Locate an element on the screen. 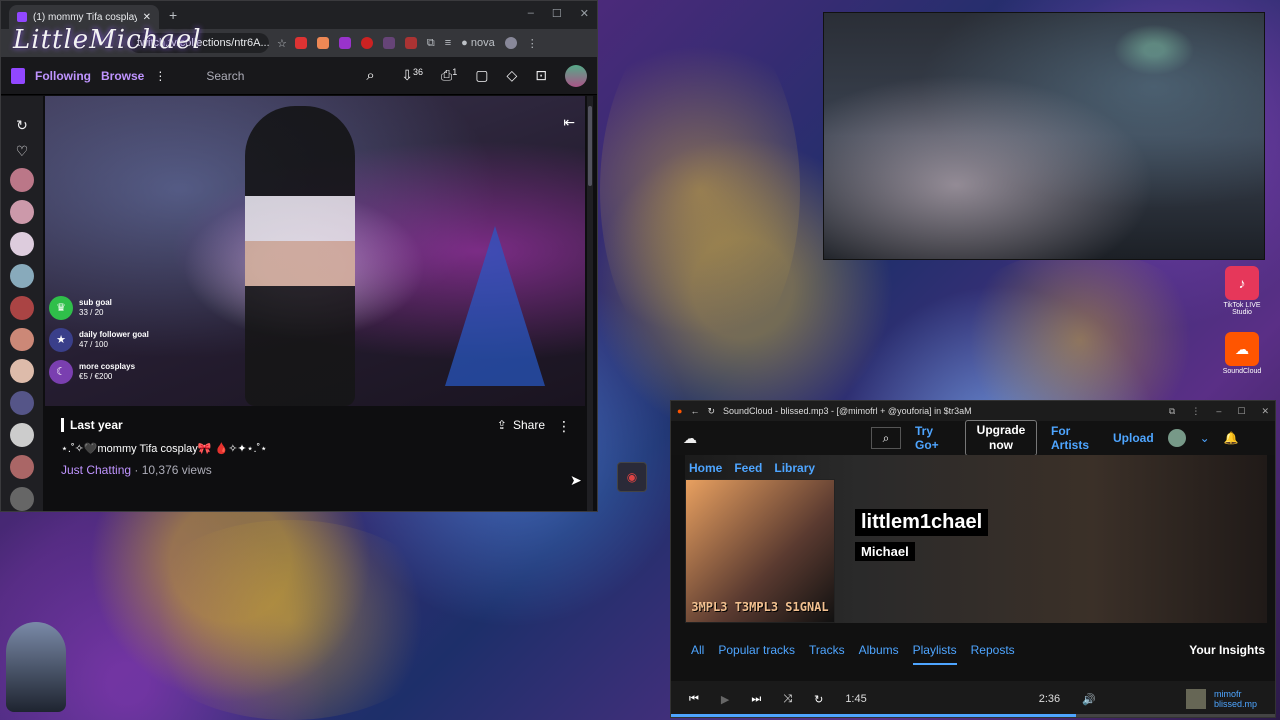 Image resolution: width=1280 pixels, height=720 pixels. extensions-row: ⧉ ≡ ● nova ⋮ is located at coordinates (416, 43).